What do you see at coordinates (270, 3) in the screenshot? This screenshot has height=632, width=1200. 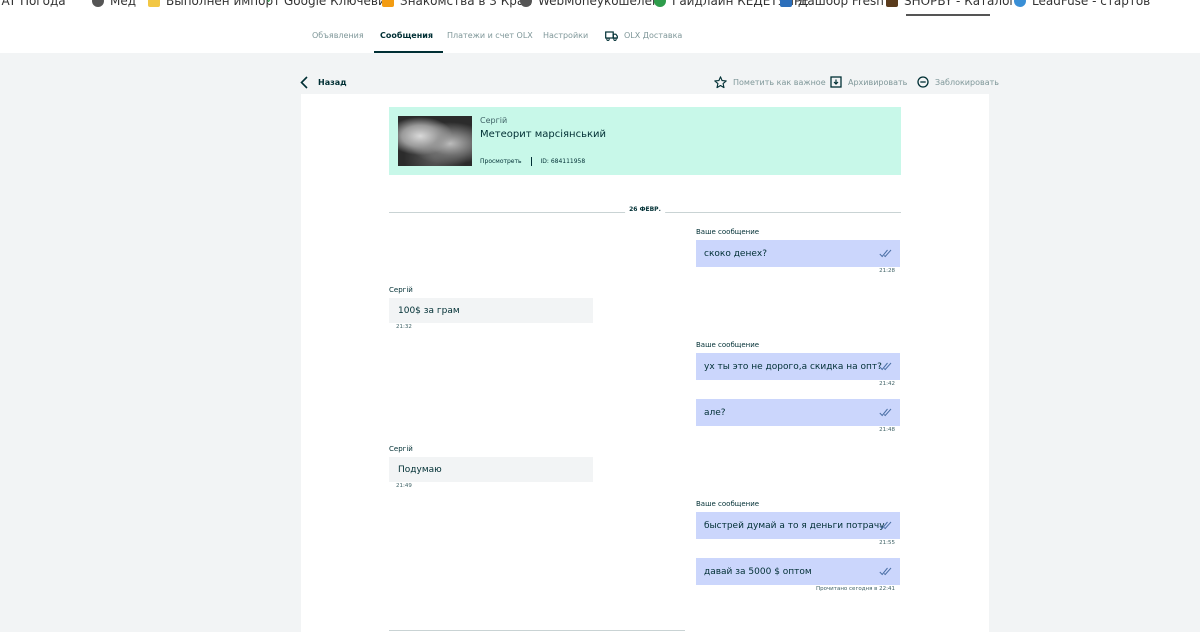 I see `check-icon: ✓` at bounding box center [270, 3].